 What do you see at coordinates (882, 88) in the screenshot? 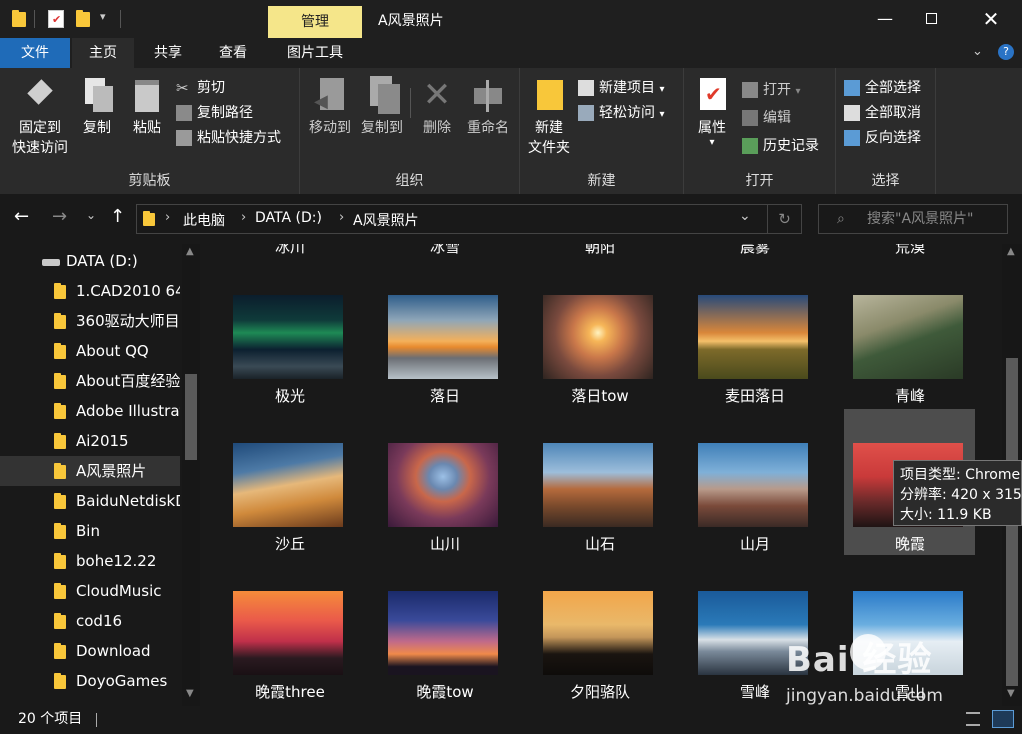
I see `select-all-button: 全部选择` at bounding box center [882, 88].